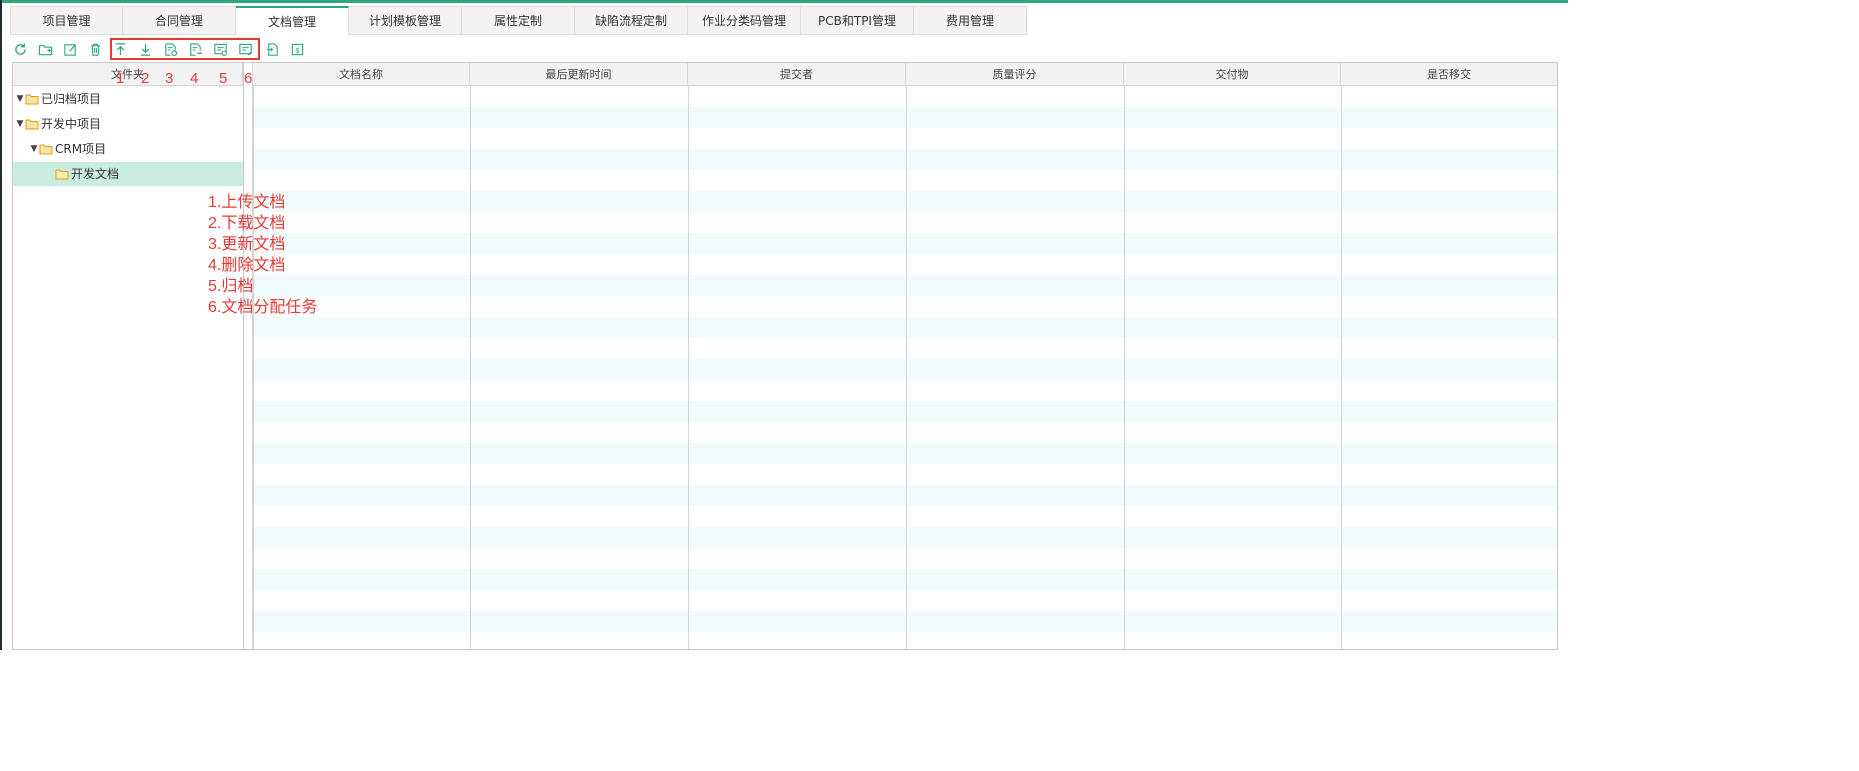  I want to click on tree-header: 文件夹, so click(128, 74).